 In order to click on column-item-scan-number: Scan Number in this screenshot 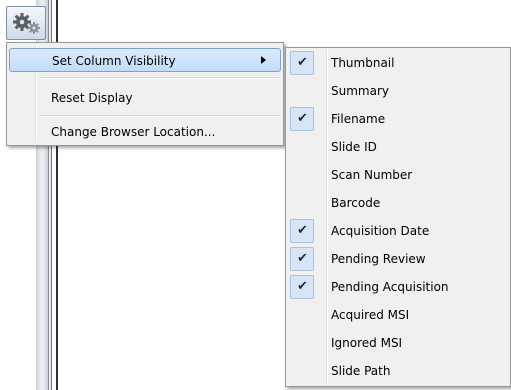, I will do `click(398, 175)`.